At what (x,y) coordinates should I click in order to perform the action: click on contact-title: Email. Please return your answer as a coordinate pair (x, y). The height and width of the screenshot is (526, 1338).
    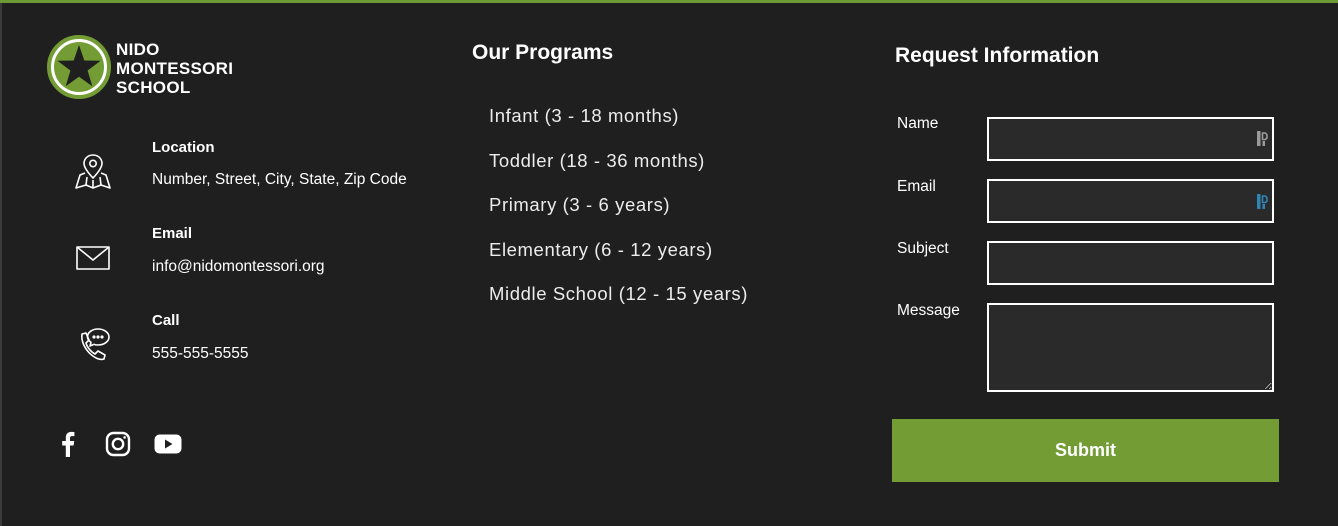
    Looking at the image, I should click on (172, 233).